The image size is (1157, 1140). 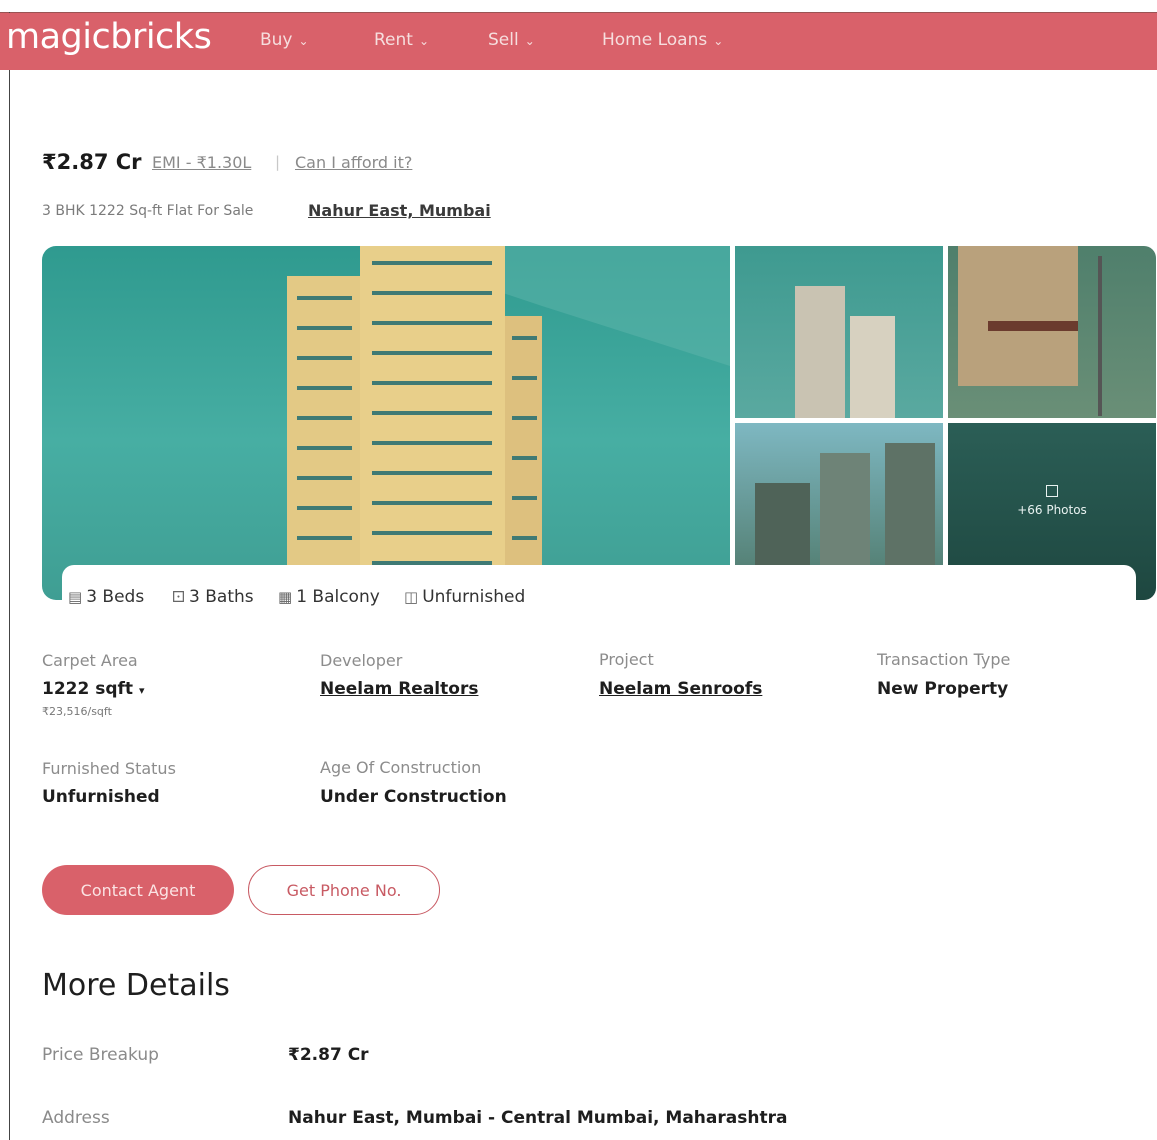 What do you see at coordinates (413, 797) in the screenshot?
I see `age-of-construction-value: Under Construction` at bounding box center [413, 797].